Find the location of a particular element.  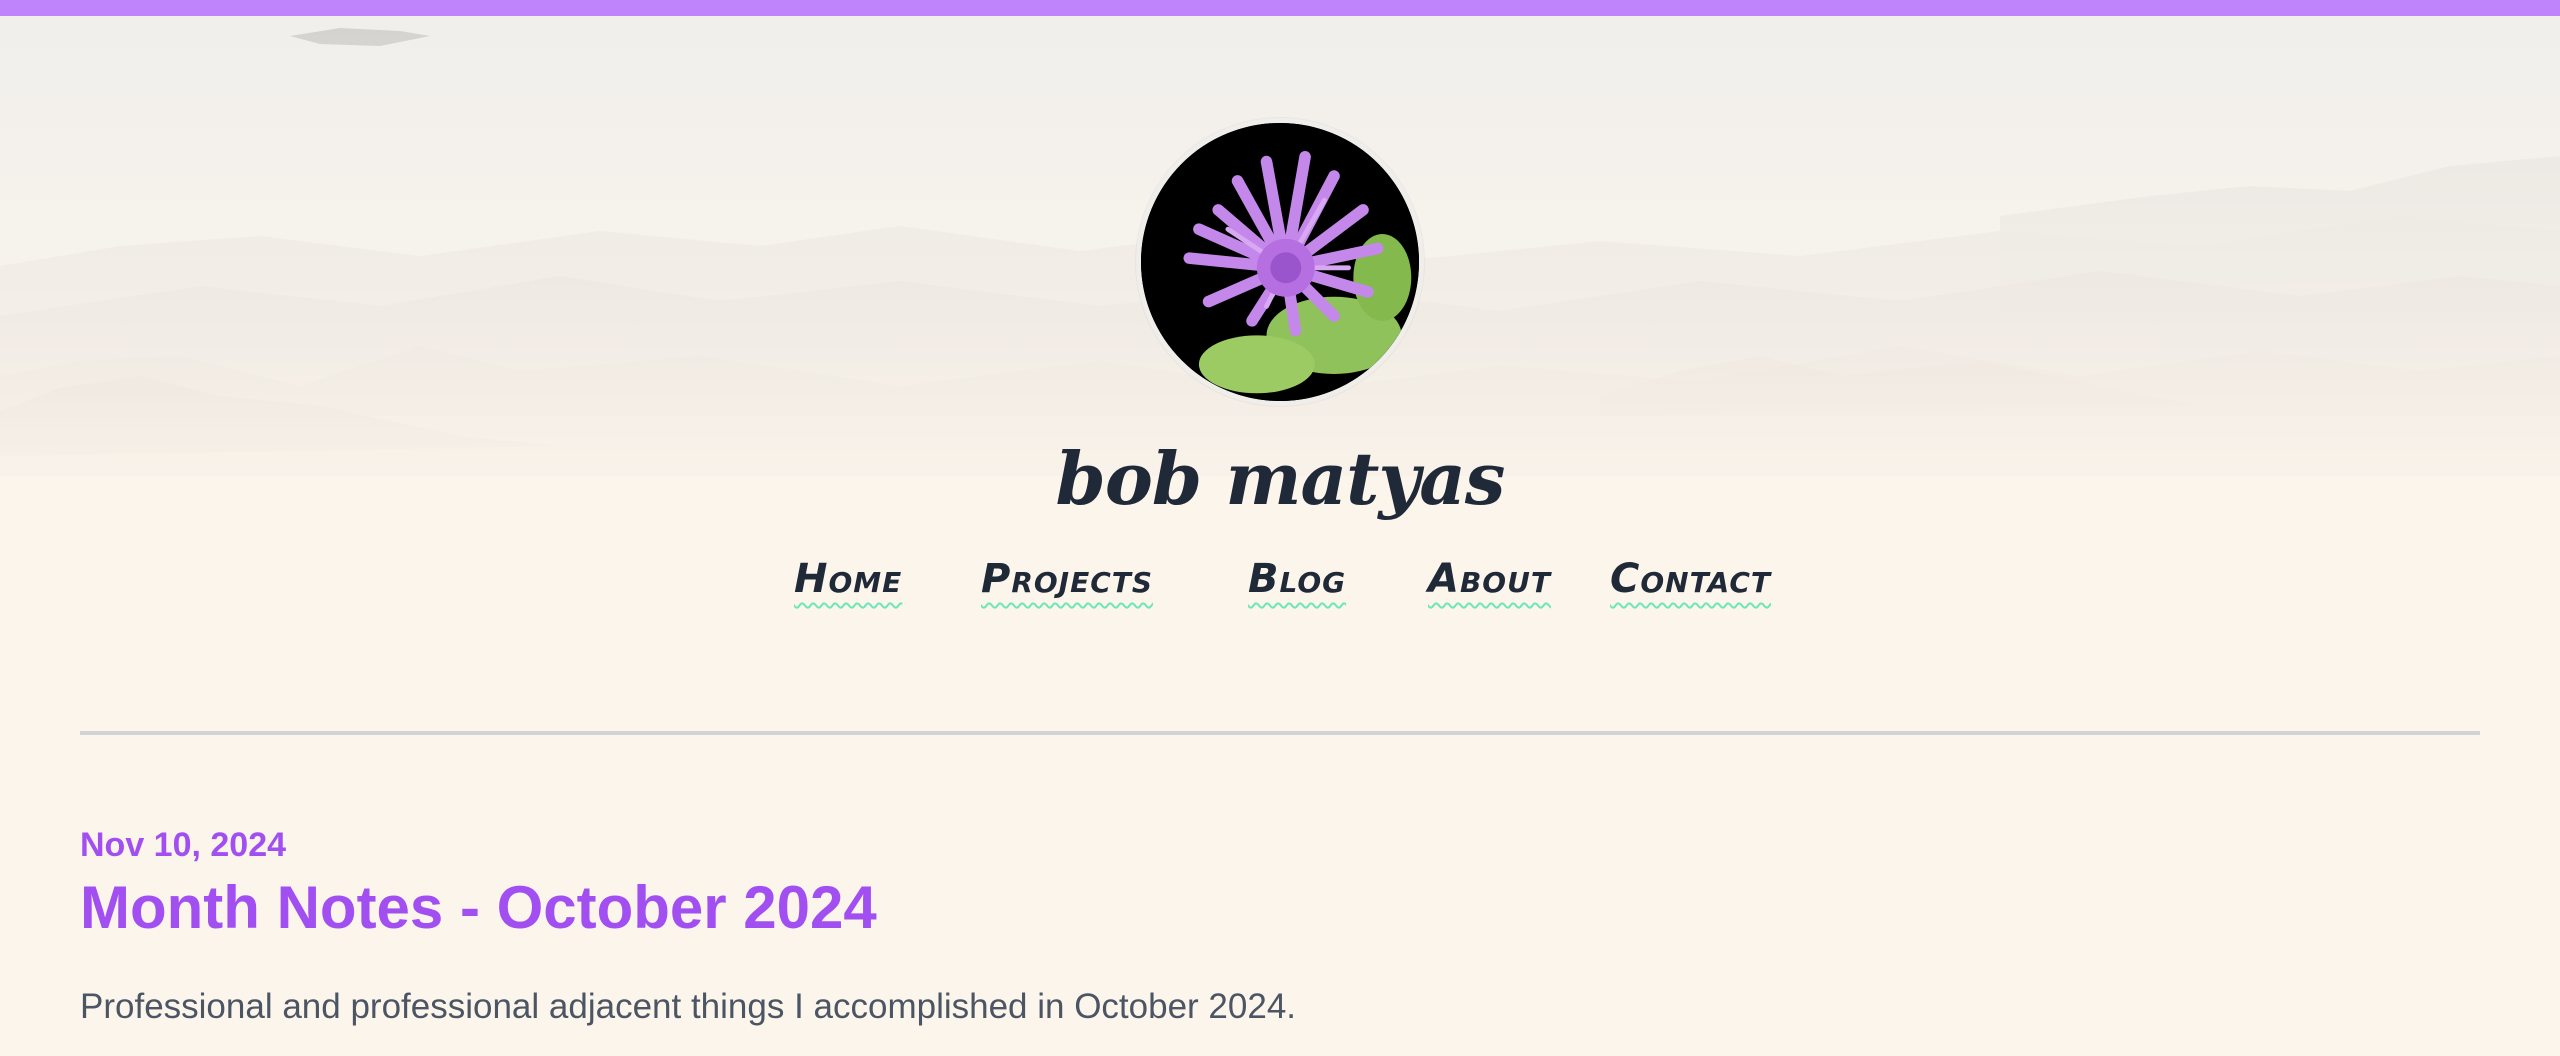

flower-icon is located at coordinates (1280, 262).